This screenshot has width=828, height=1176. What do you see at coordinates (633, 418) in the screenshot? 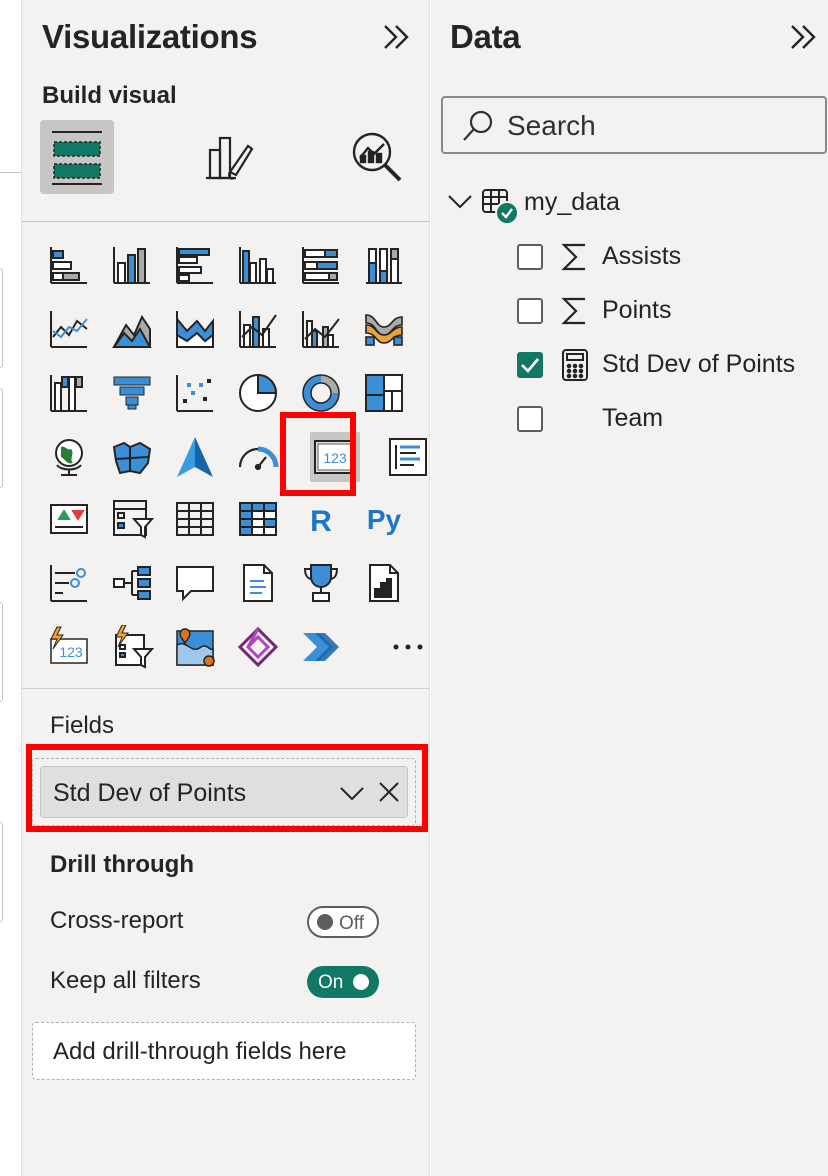
I see `field-label: Team` at bounding box center [633, 418].